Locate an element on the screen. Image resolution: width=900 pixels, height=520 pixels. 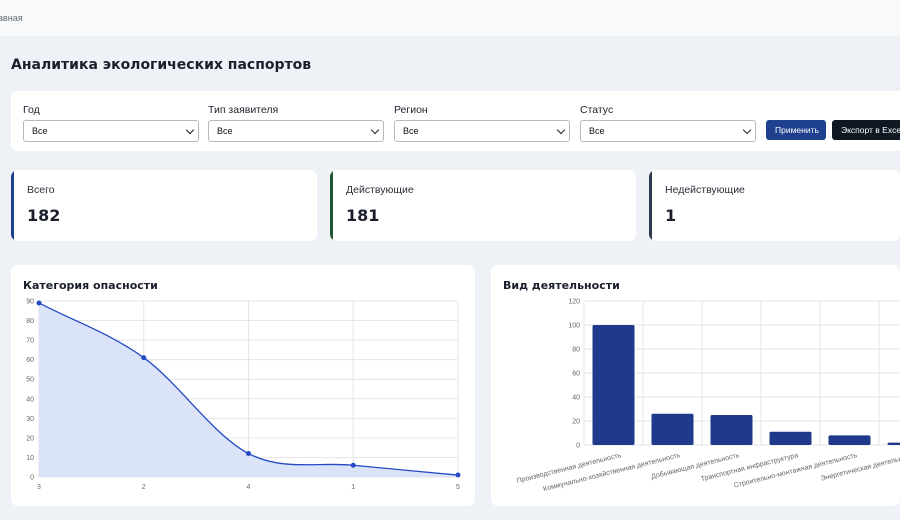
x-tick-label: 3 is located at coordinates (39, 487).